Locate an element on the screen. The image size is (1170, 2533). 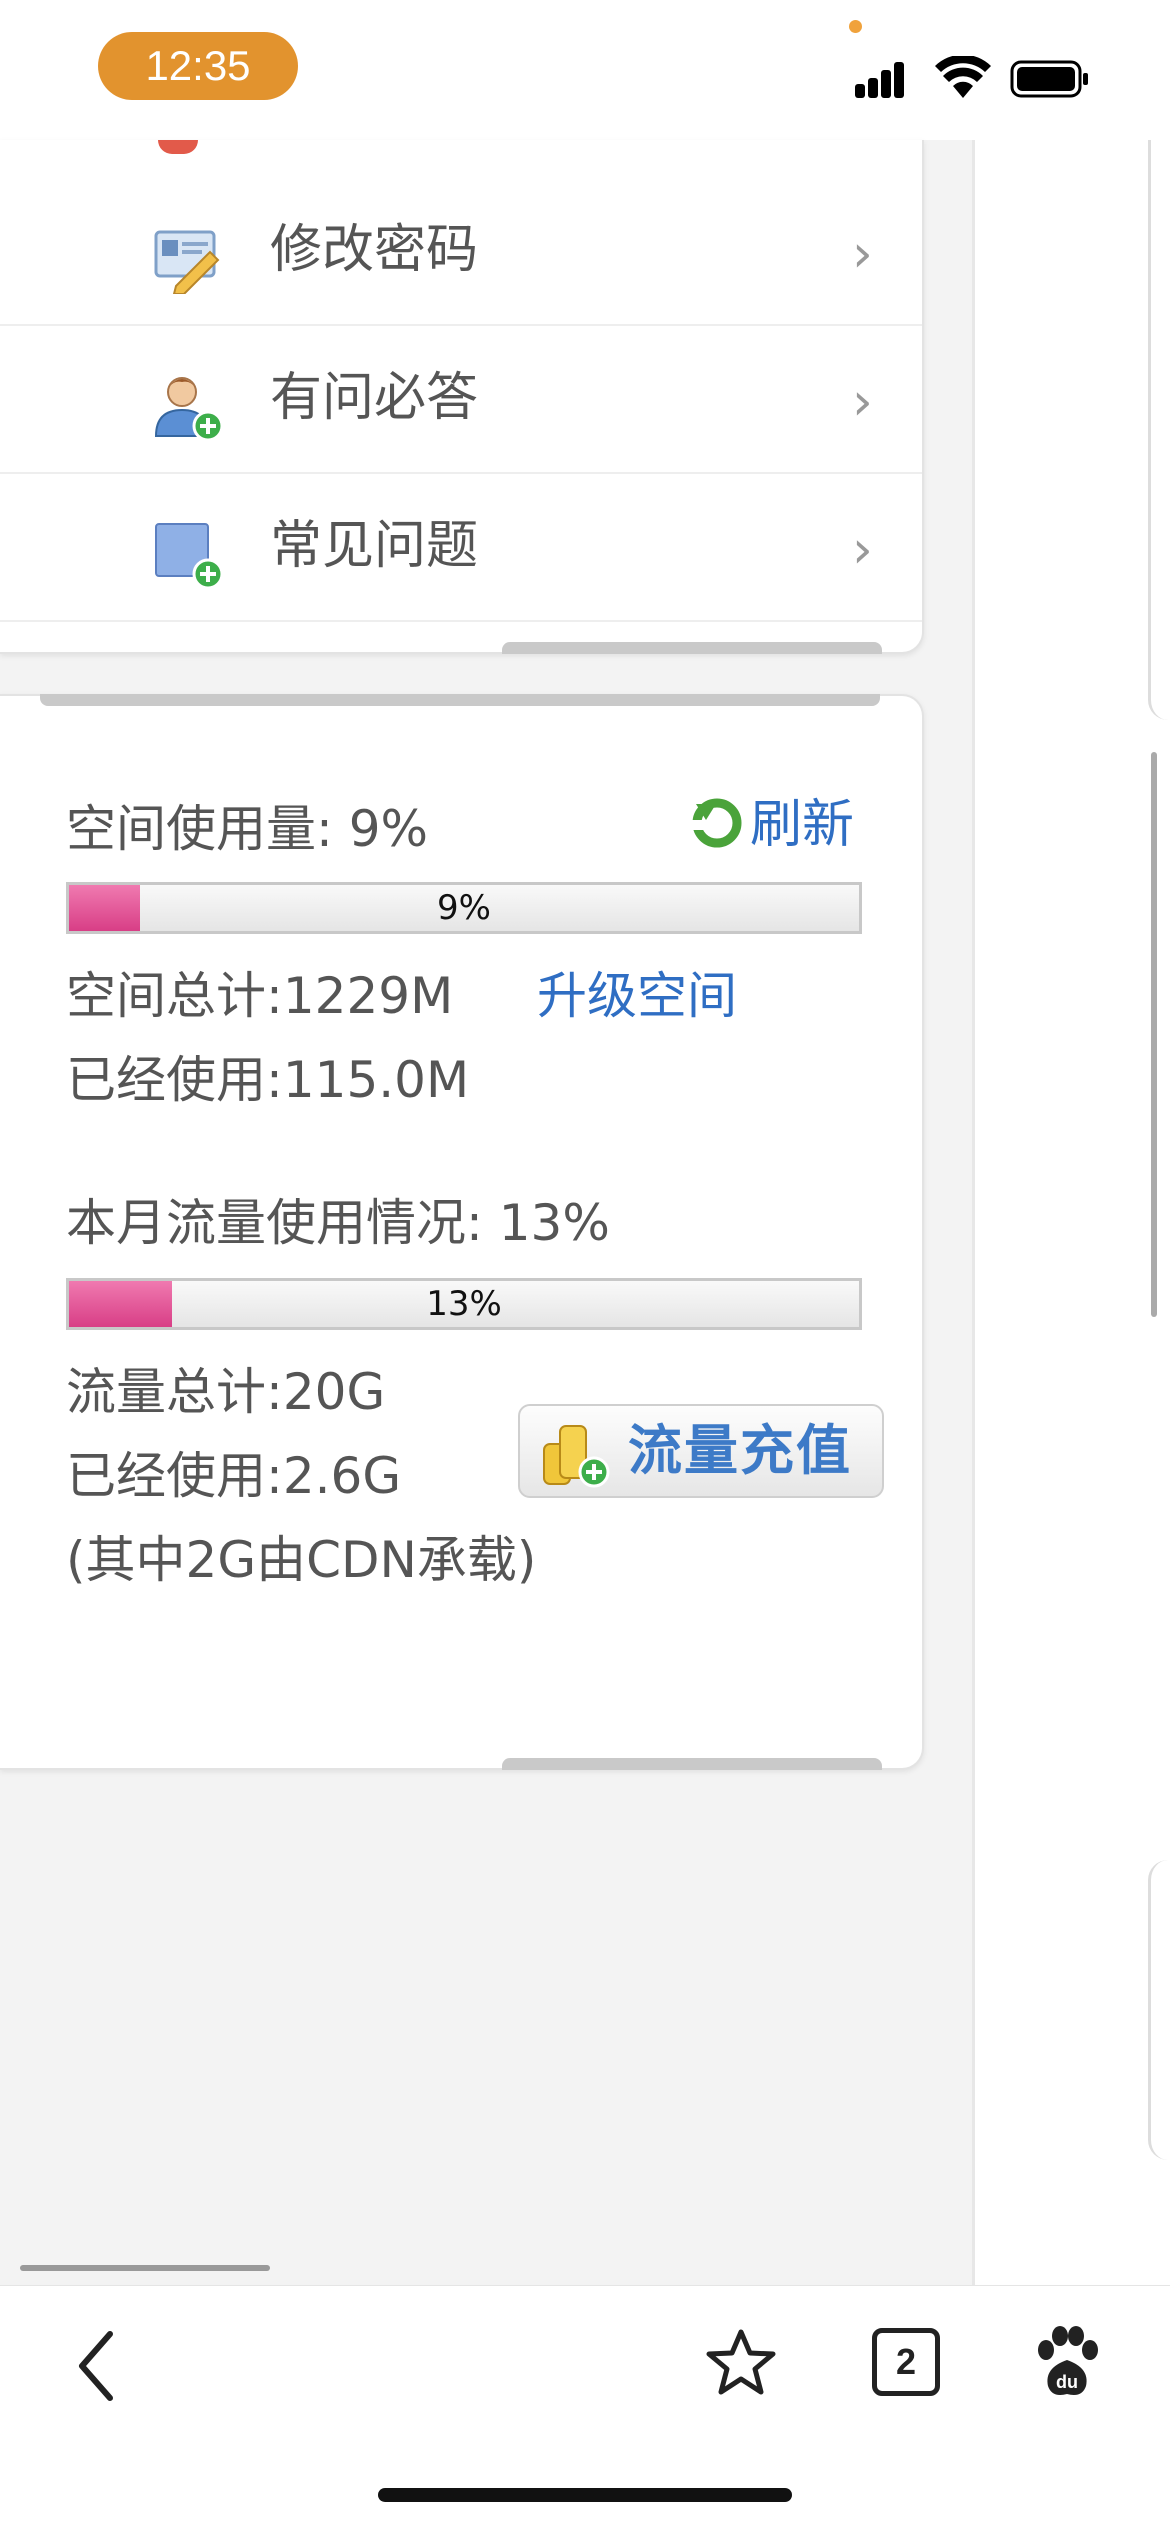
back-arrow-icon is located at coordinates (100, 2366).